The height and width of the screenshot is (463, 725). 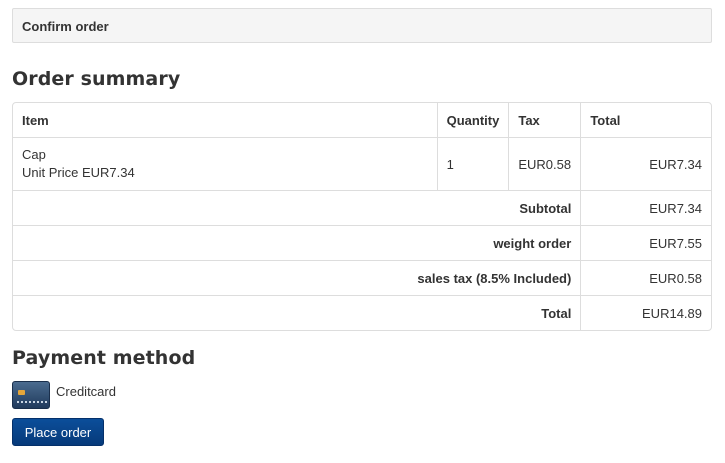 I want to click on confirm-order-title: Confirm order, so click(x=65, y=26).